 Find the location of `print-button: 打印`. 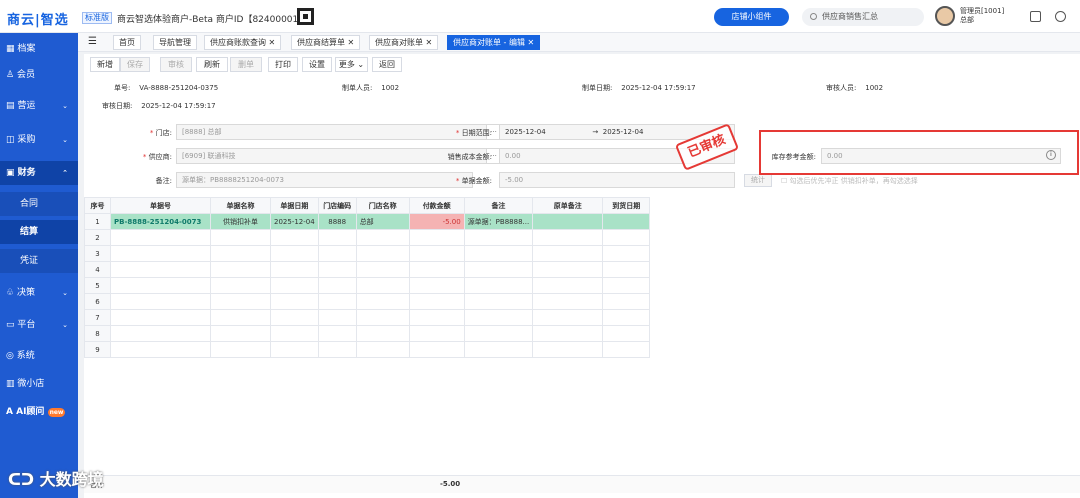

print-button: 打印 is located at coordinates (283, 64).